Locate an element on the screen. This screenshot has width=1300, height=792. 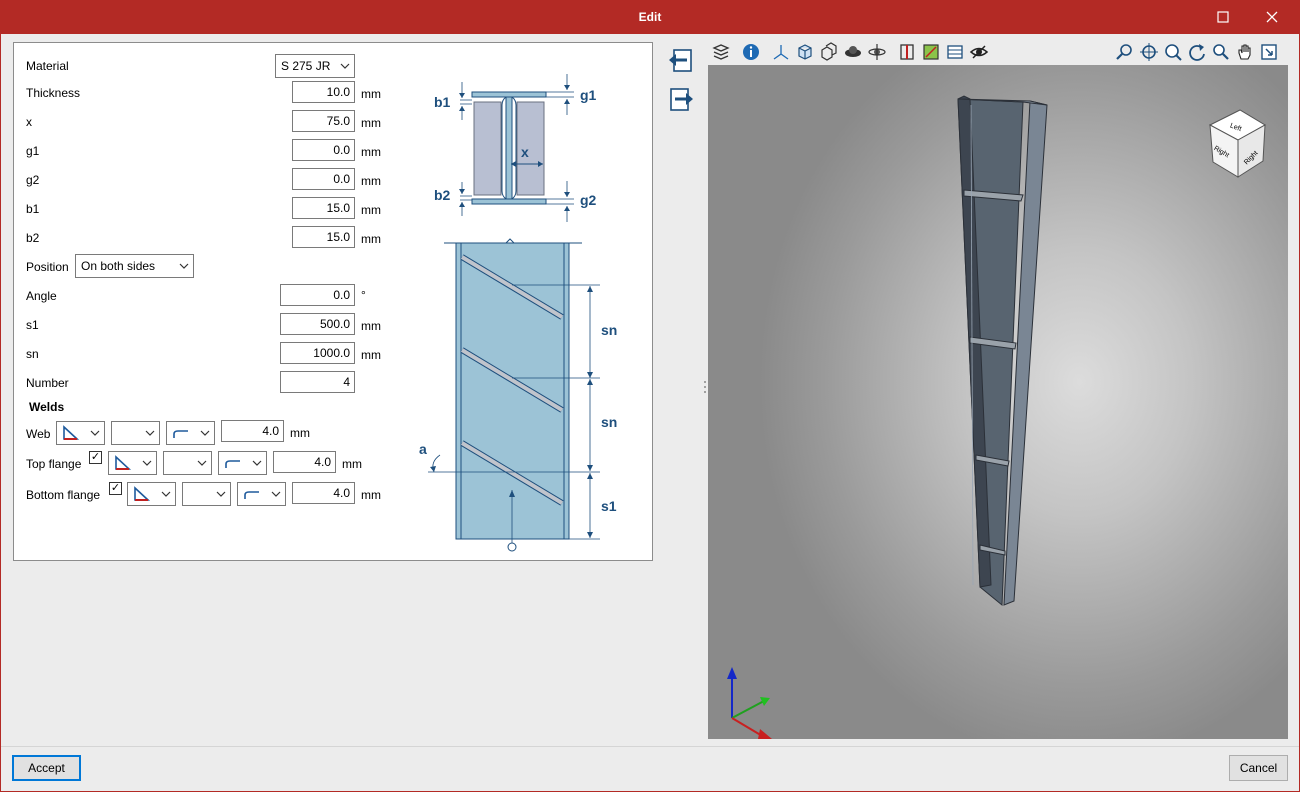
section-icon is located at coordinates (907, 52).